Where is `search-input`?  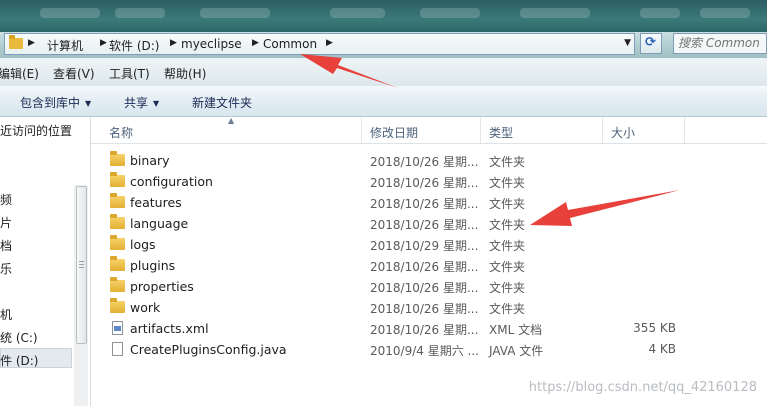 search-input is located at coordinates (719, 43).